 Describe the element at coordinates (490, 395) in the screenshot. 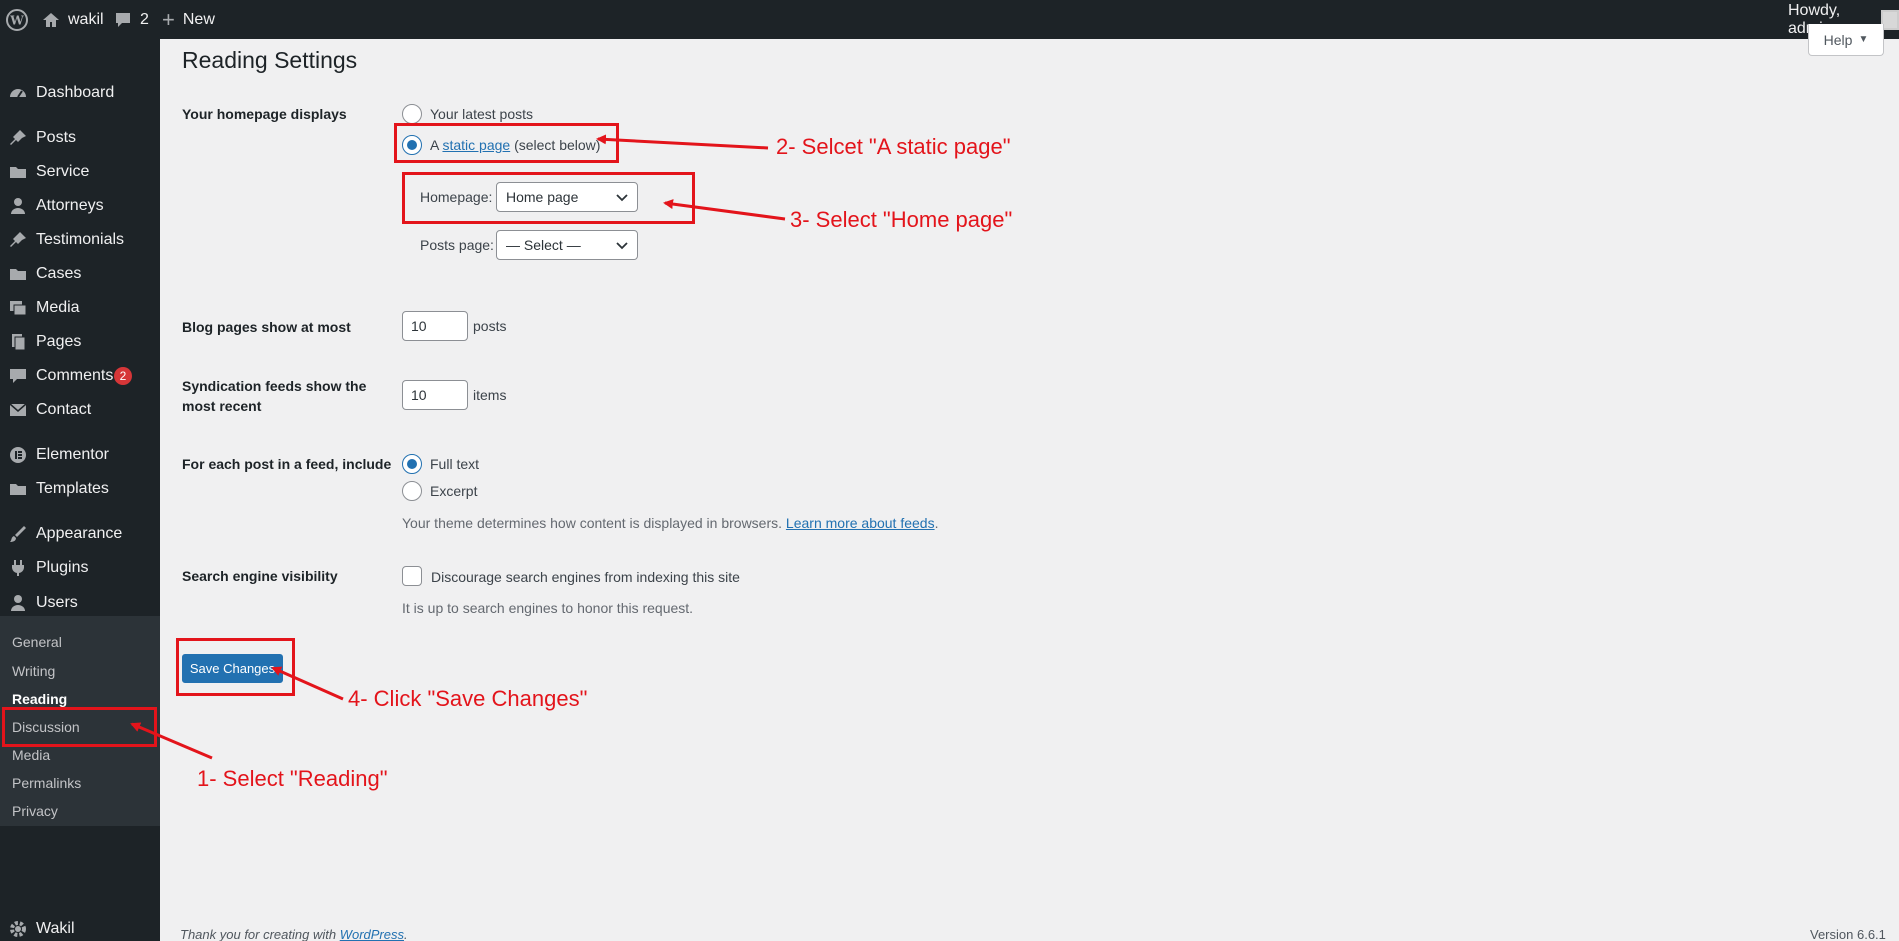

I see `syndication-unit: items` at that location.